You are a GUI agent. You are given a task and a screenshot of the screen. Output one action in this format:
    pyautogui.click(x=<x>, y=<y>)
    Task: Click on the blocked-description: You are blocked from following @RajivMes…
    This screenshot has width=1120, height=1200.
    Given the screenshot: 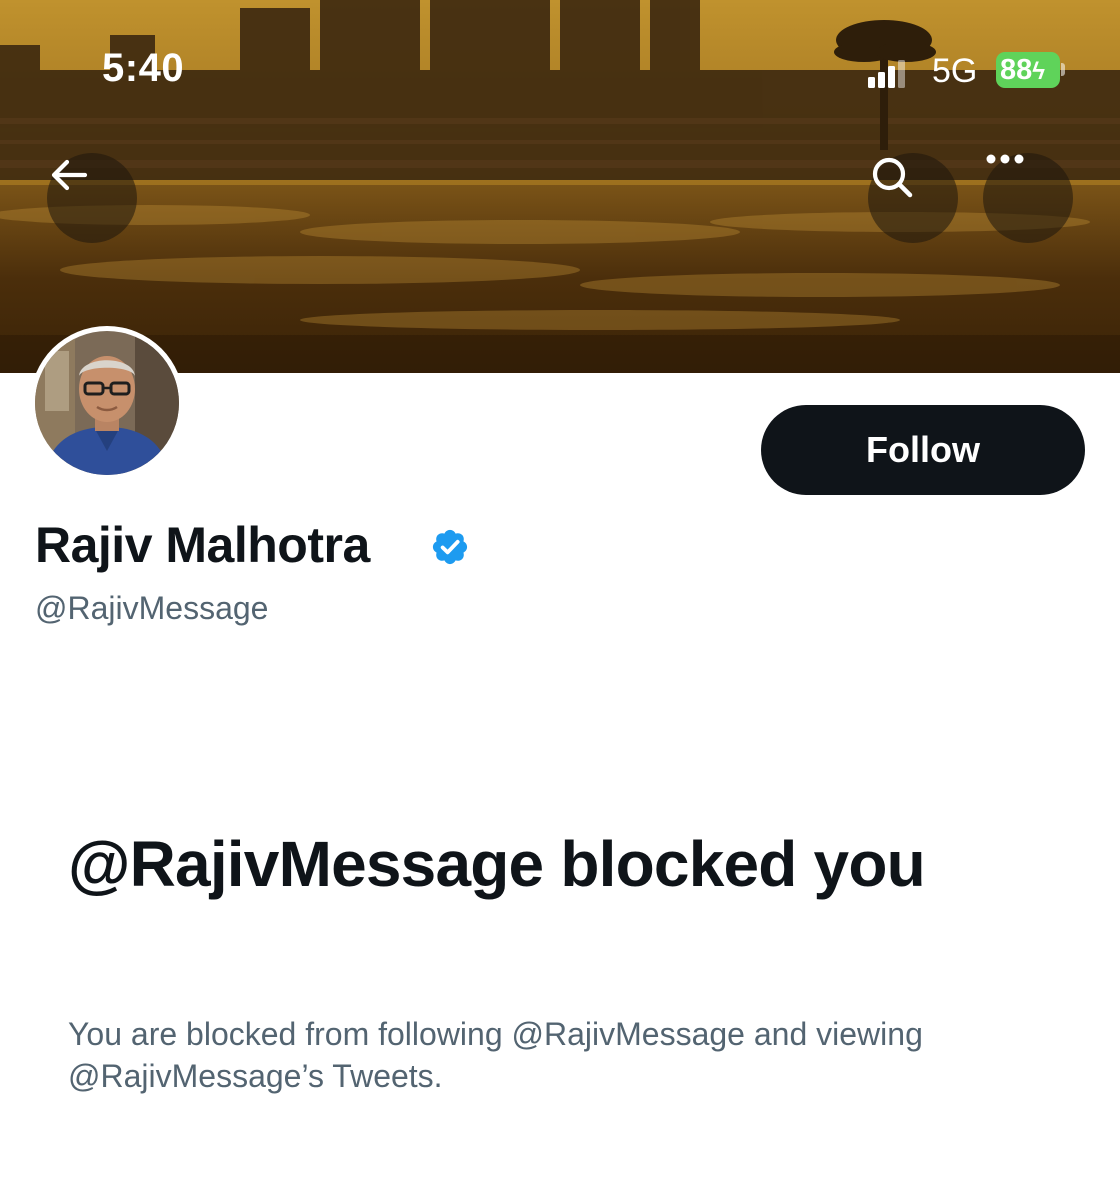 What is the action you would take?
    pyautogui.click(x=495, y=1055)
    